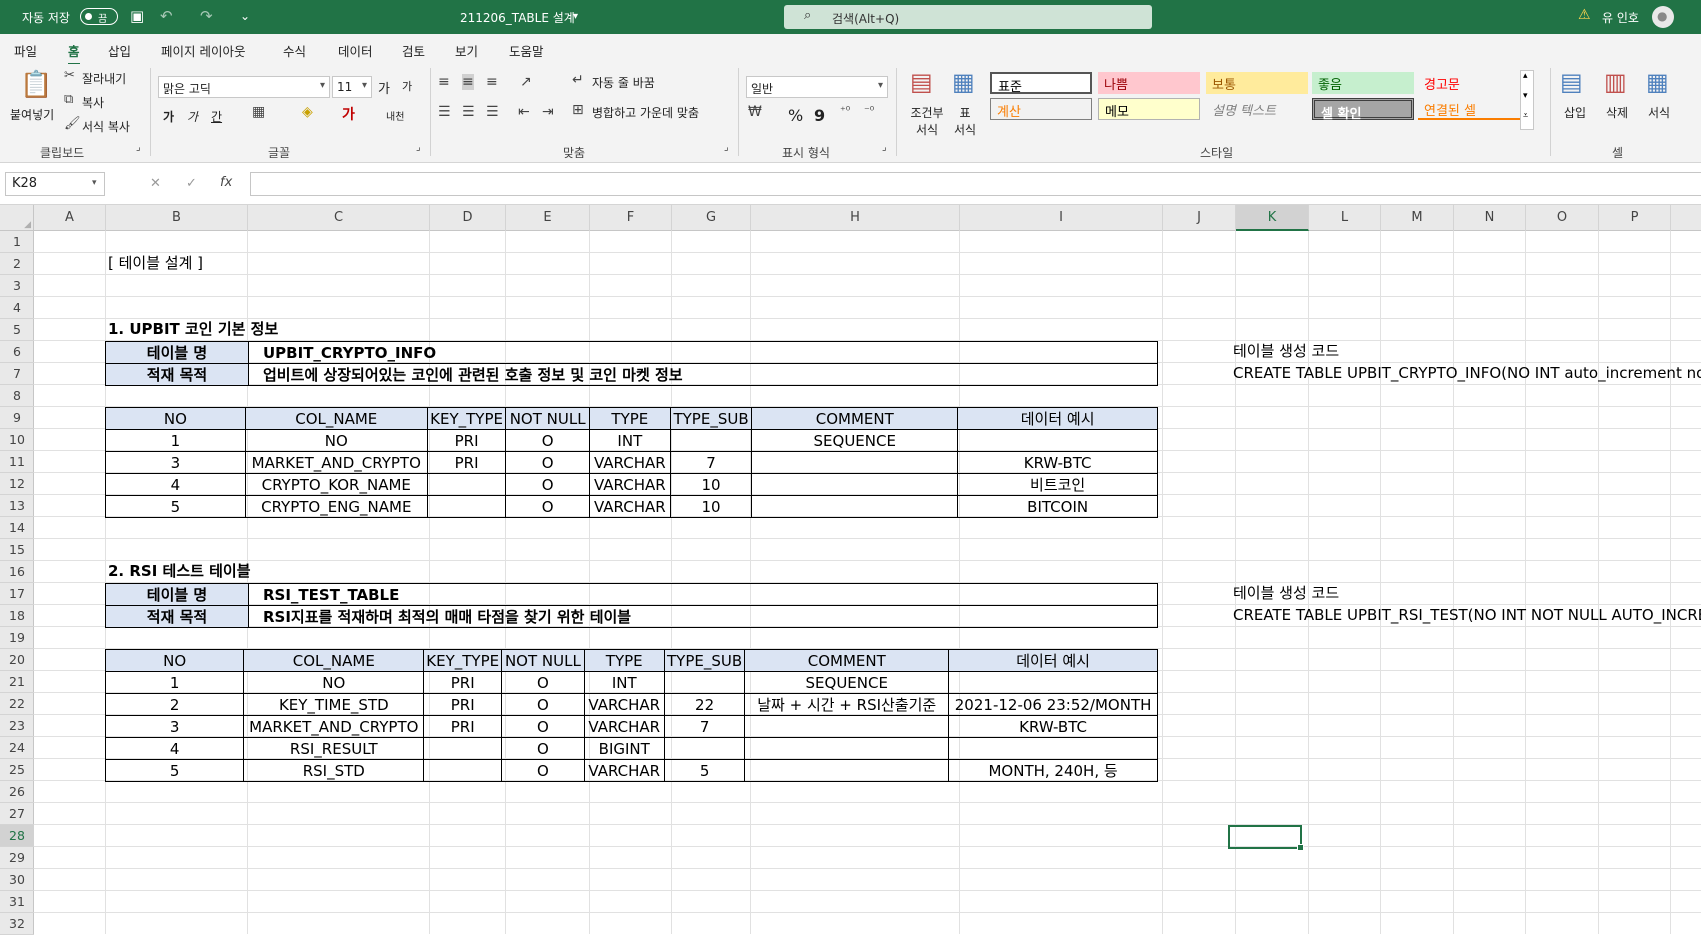 The width and height of the screenshot is (1701, 935). Describe the element at coordinates (226, 182) in the screenshot. I see `insert-function-icon: fx` at that location.